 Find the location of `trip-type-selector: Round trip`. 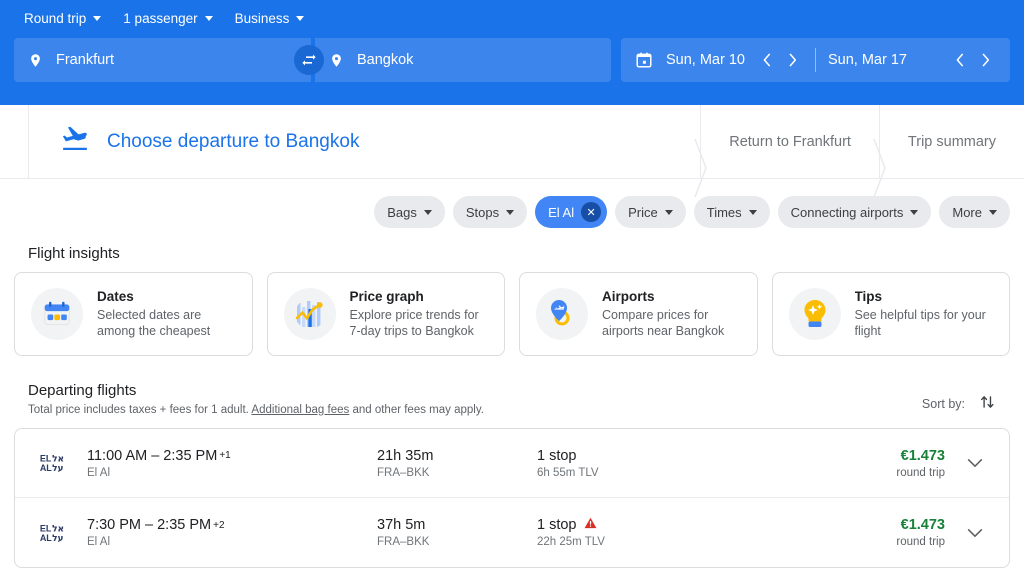

trip-type-selector: Round trip is located at coordinates (62, 18).